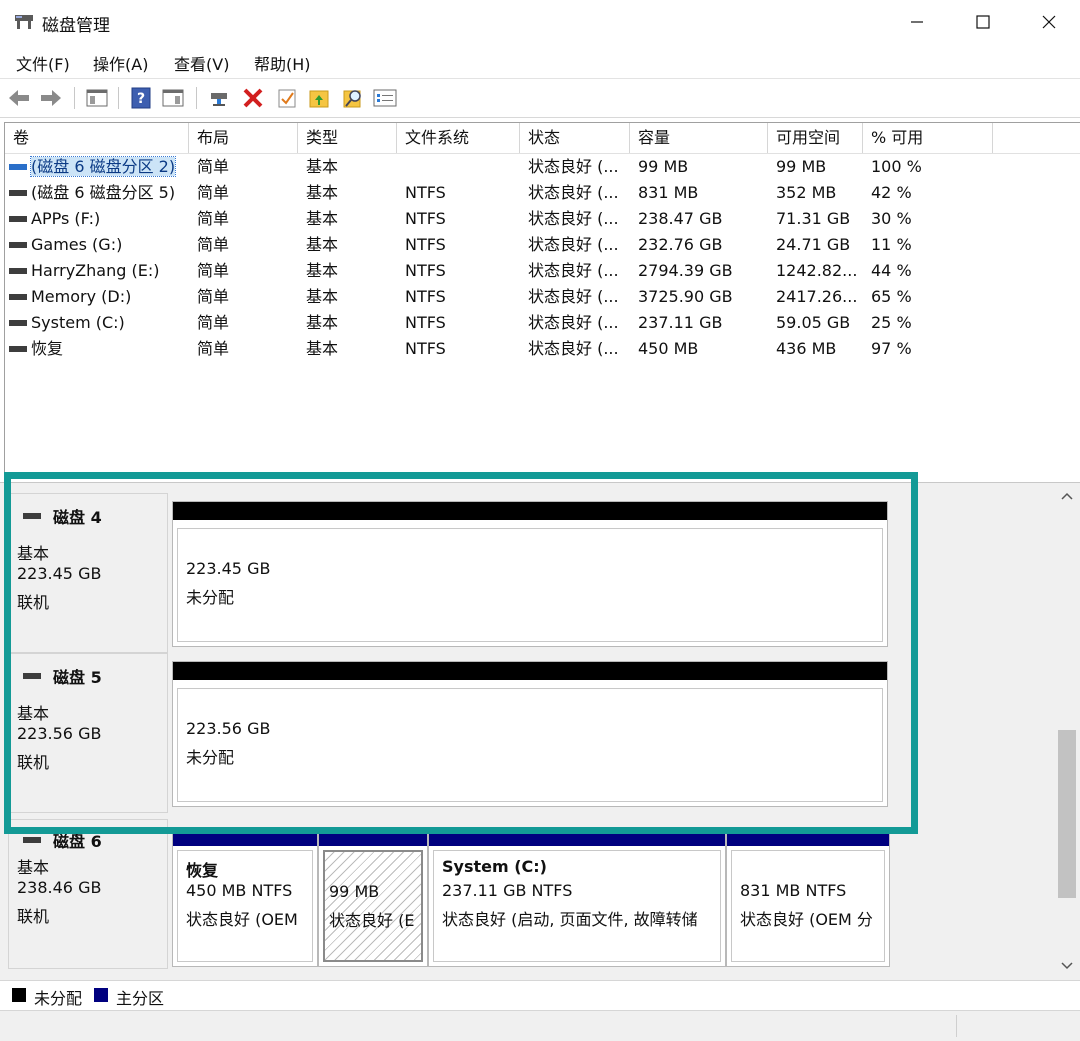 This screenshot has width=1080, height=1041. What do you see at coordinates (808, 897) in the screenshot?
I see `disk-6-partition-oem: 831 MB NTFS 状态良好 (OEM 分` at bounding box center [808, 897].